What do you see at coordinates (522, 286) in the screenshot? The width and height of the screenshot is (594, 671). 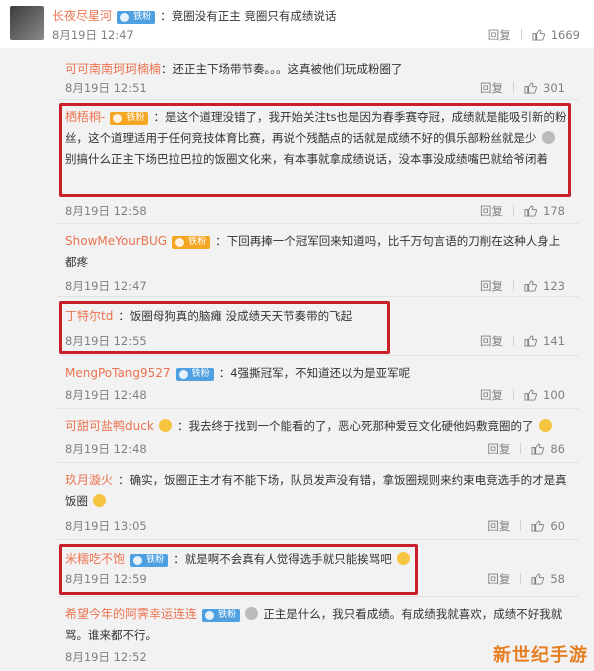 I see `reply-actions: 回复 123` at bounding box center [522, 286].